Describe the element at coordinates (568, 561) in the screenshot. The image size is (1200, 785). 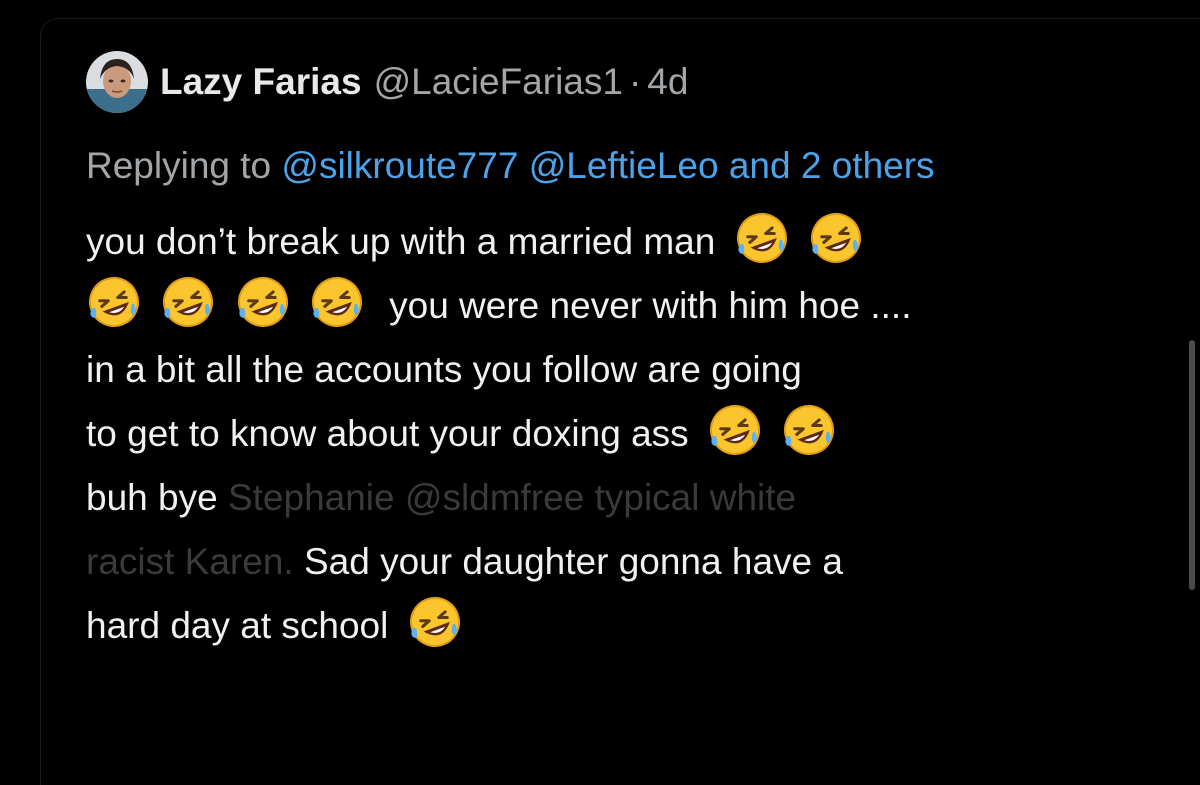
I see `body-line-6-visible: Sad your daughter gonna have a` at that location.